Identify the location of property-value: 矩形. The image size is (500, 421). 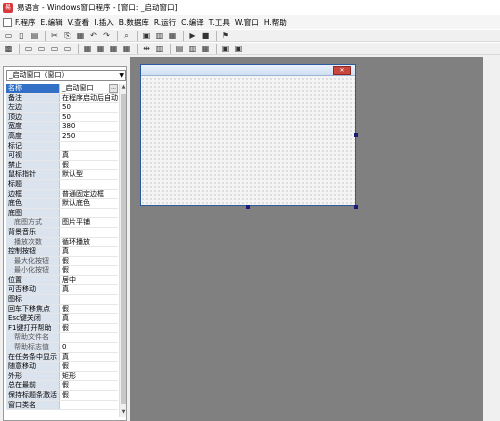
(89, 376).